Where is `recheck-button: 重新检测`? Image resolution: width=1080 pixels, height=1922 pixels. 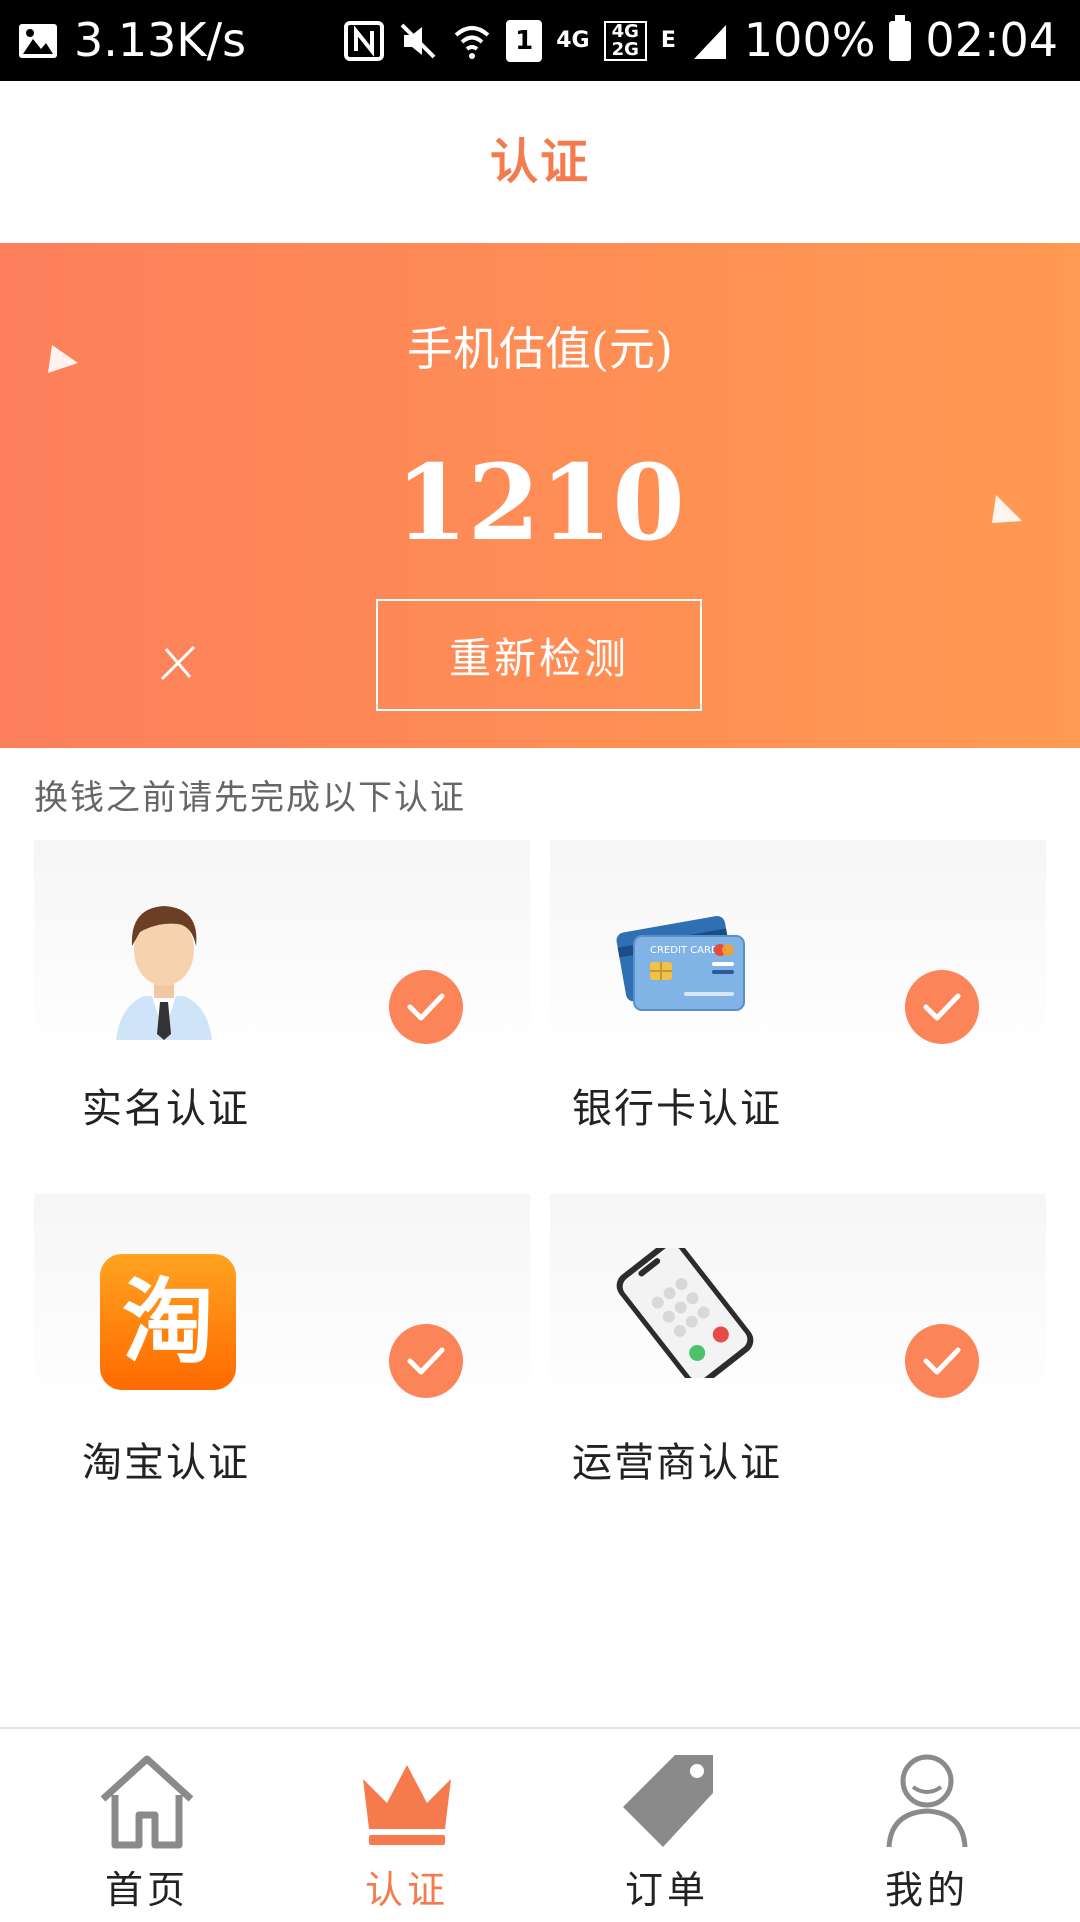 recheck-button: 重新检测 is located at coordinates (539, 655).